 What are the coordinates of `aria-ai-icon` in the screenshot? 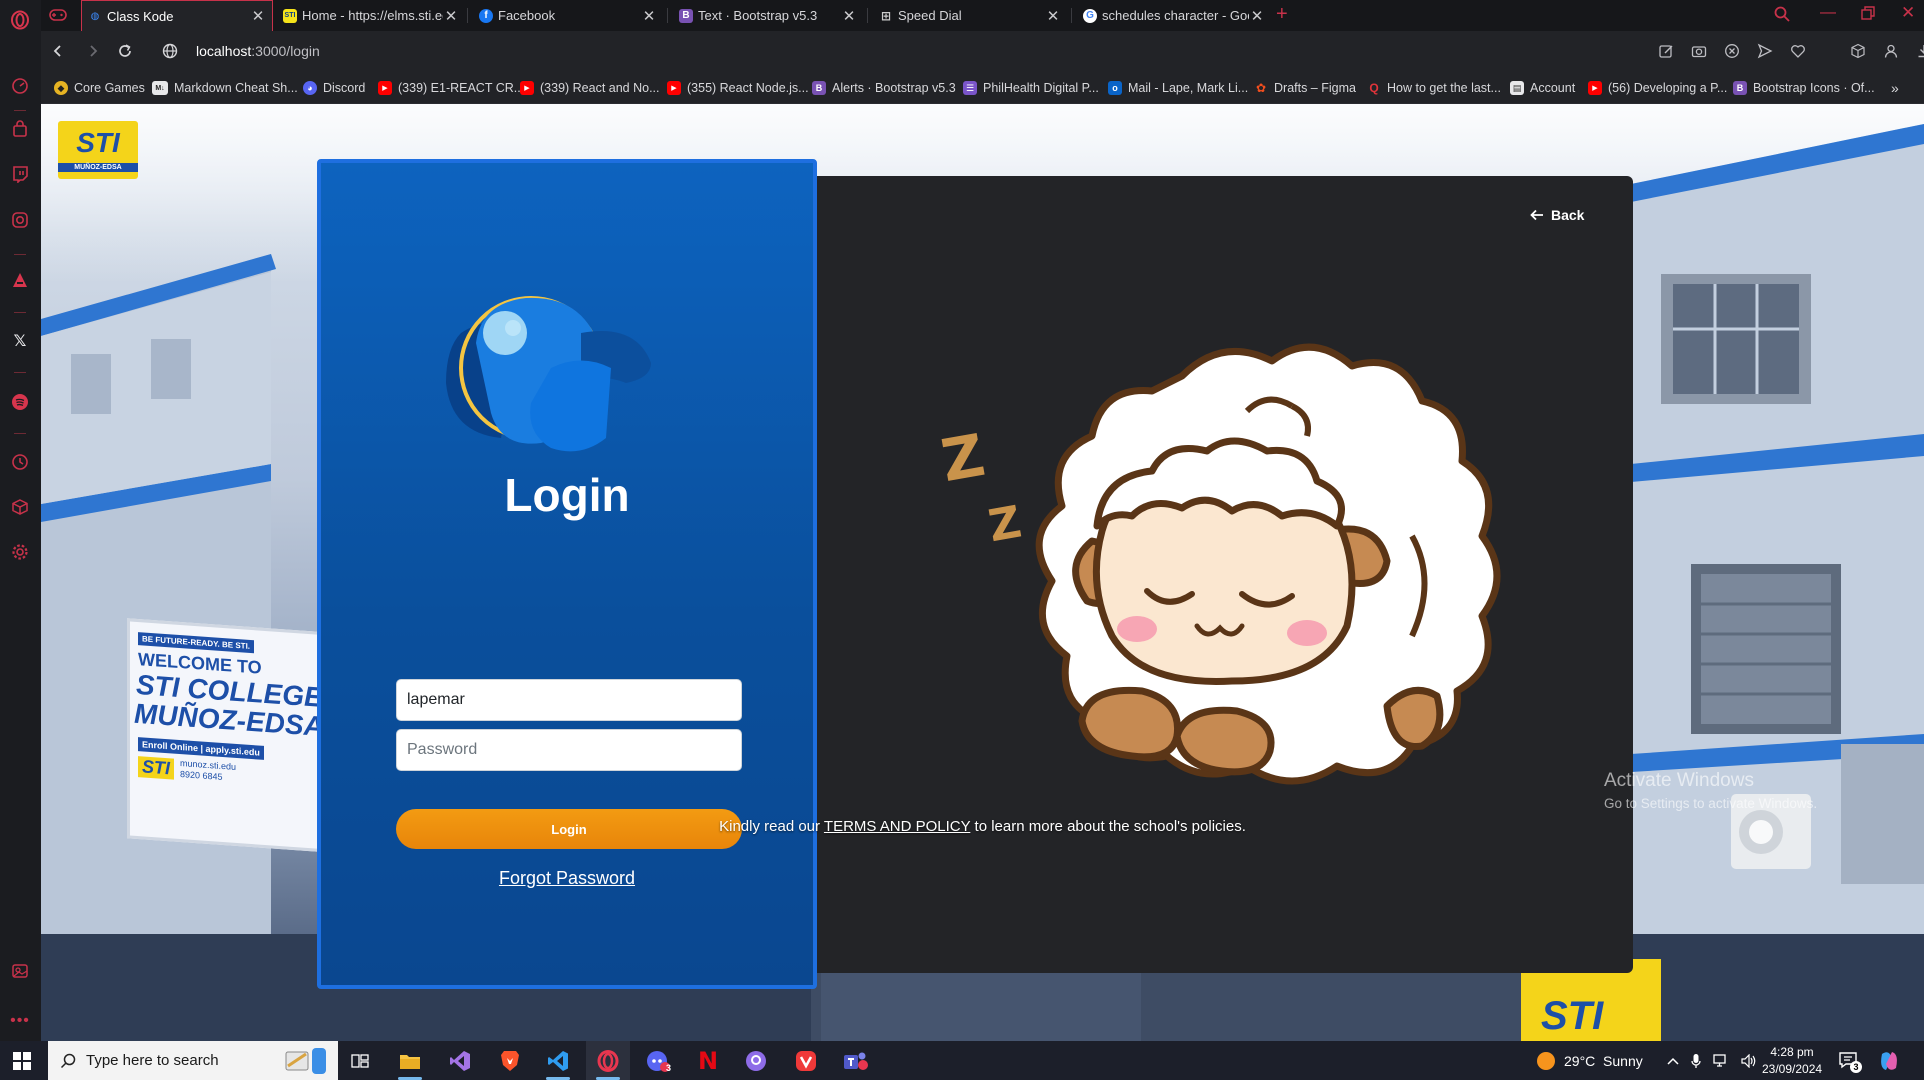 It's located at (20, 280).